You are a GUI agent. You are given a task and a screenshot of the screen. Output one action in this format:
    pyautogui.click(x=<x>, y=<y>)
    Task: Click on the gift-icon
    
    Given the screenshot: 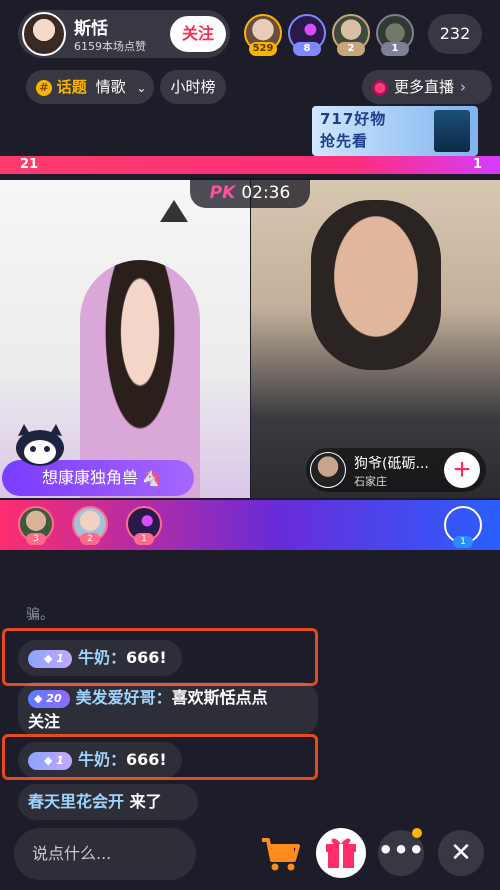 What is the action you would take?
    pyautogui.click(x=341, y=853)
    